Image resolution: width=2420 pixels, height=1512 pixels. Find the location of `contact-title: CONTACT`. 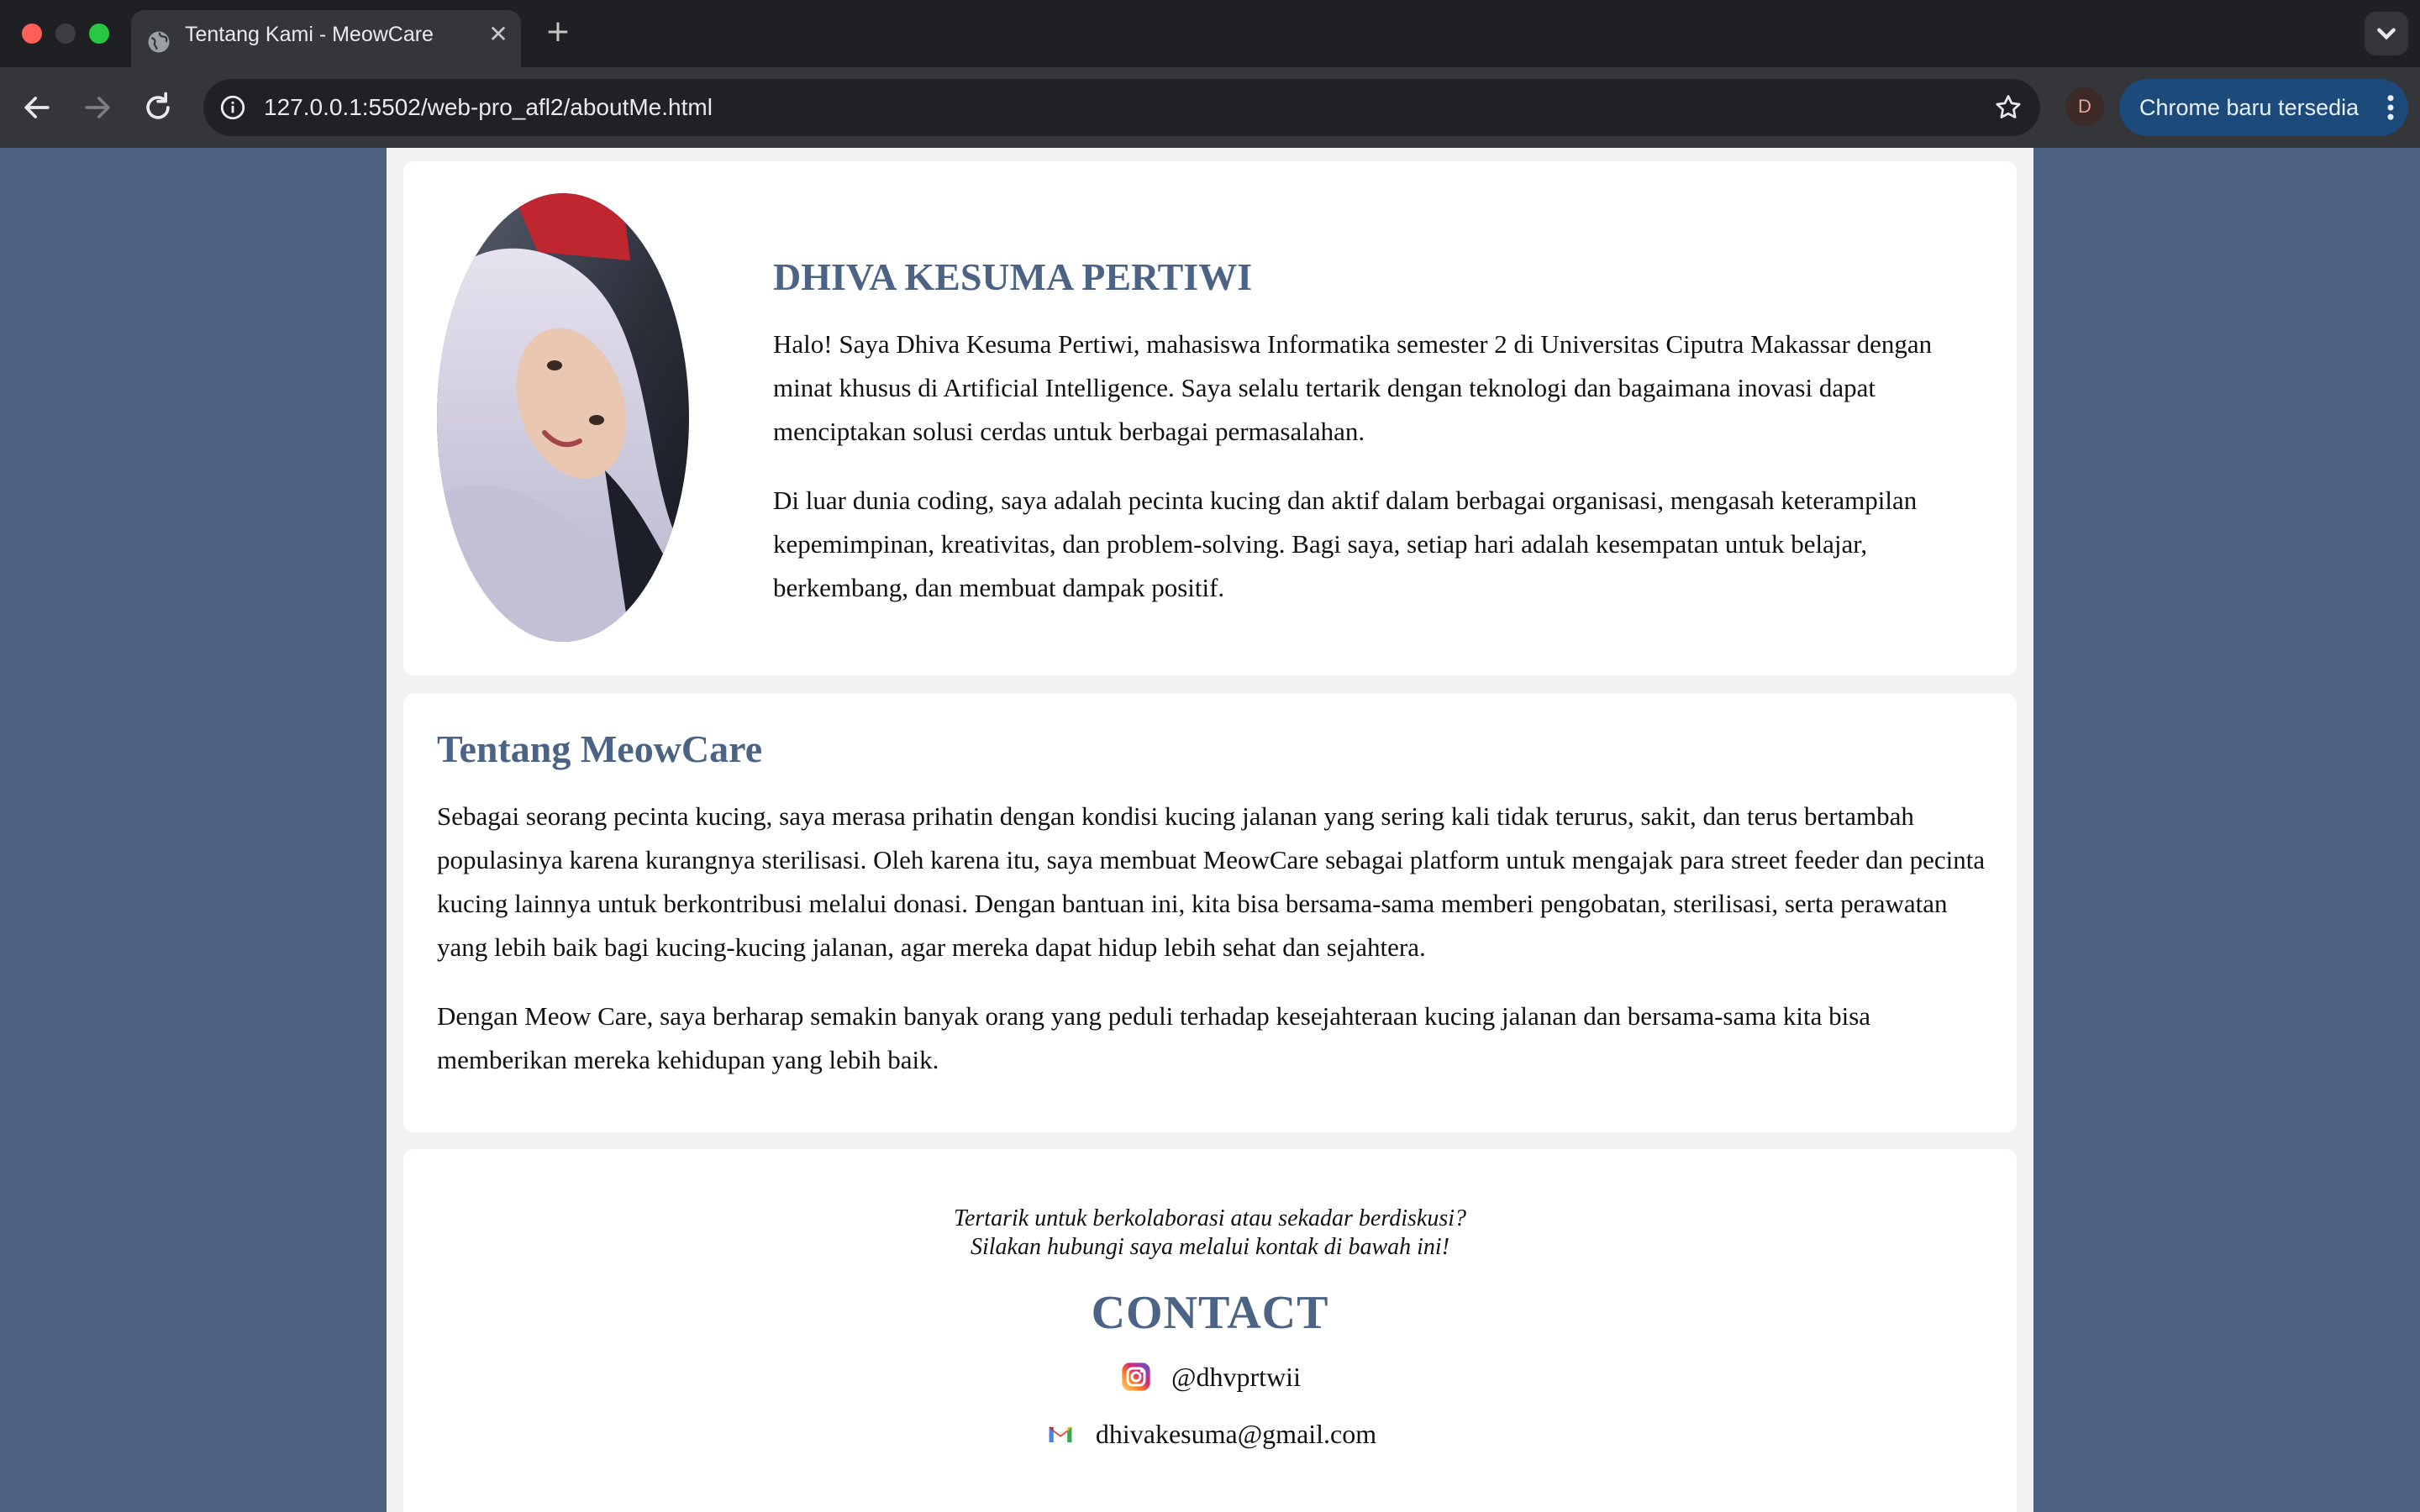

contact-title: CONTACT is located at coordinates (1210, 1313).